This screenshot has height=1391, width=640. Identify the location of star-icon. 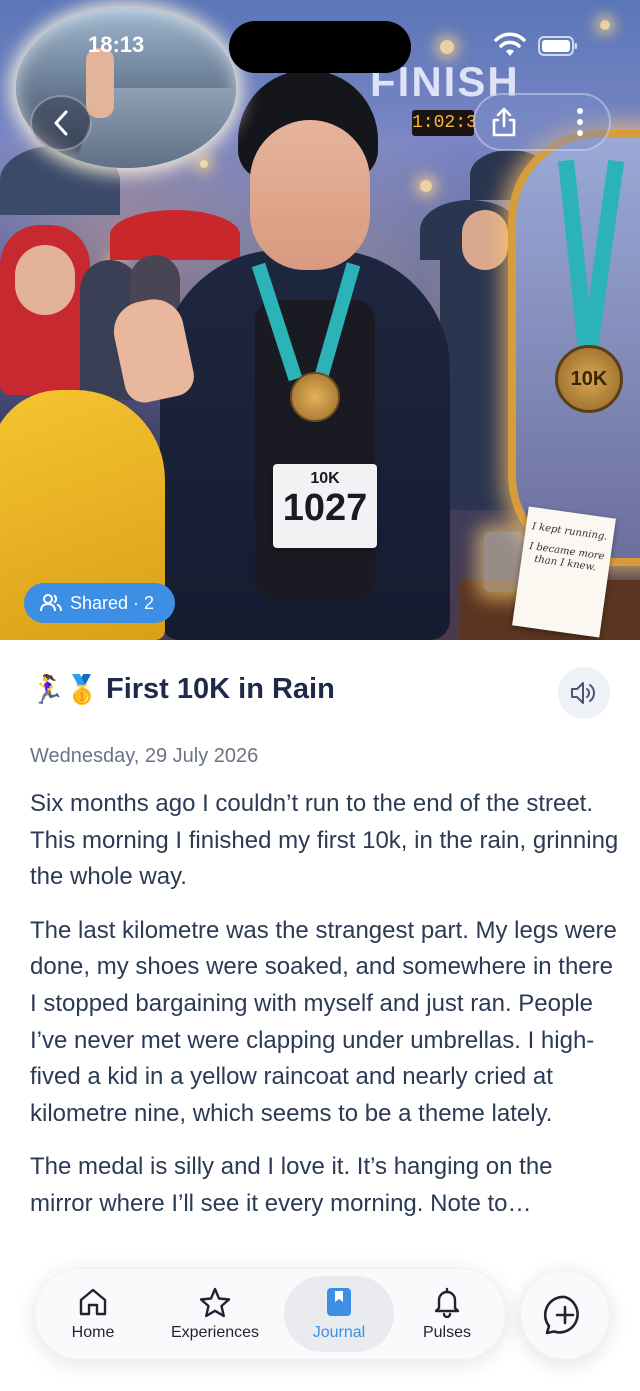
(215, 1302).